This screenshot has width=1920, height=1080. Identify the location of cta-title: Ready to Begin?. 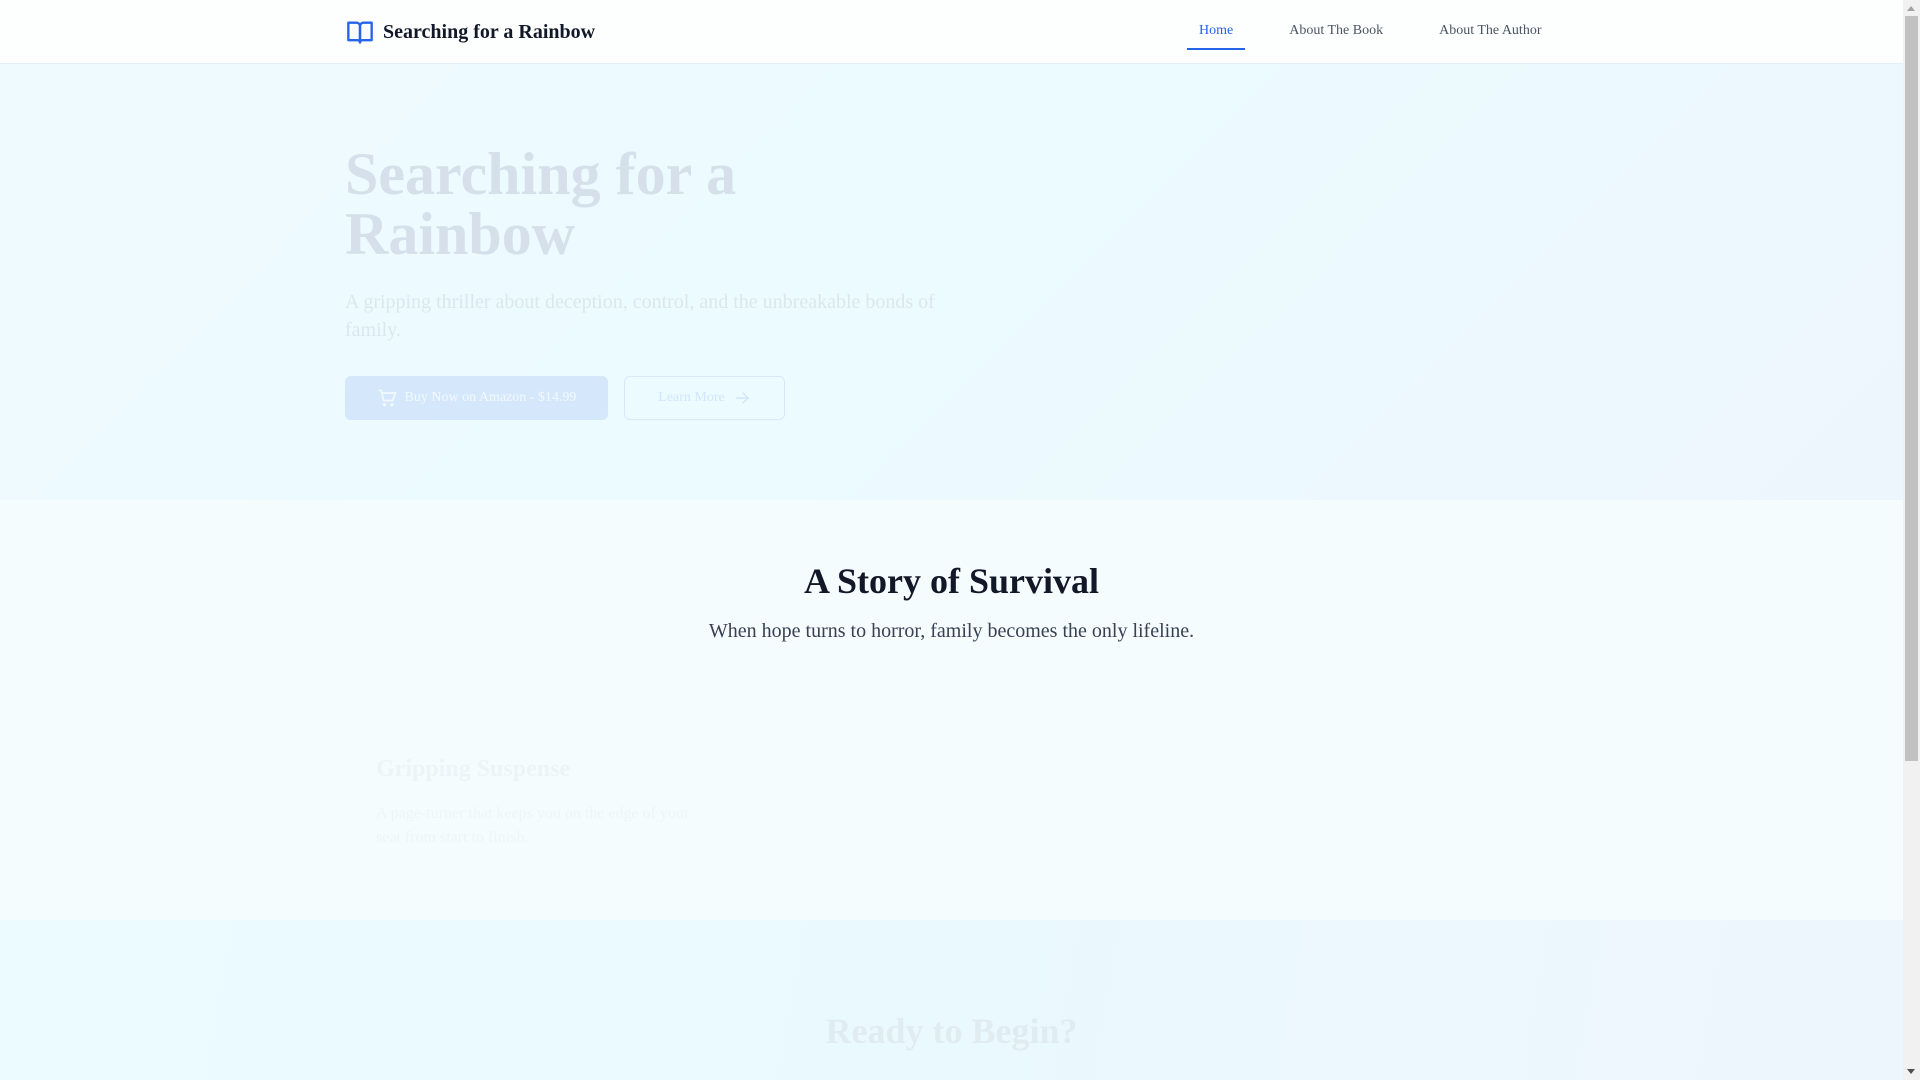
(951, 1031).